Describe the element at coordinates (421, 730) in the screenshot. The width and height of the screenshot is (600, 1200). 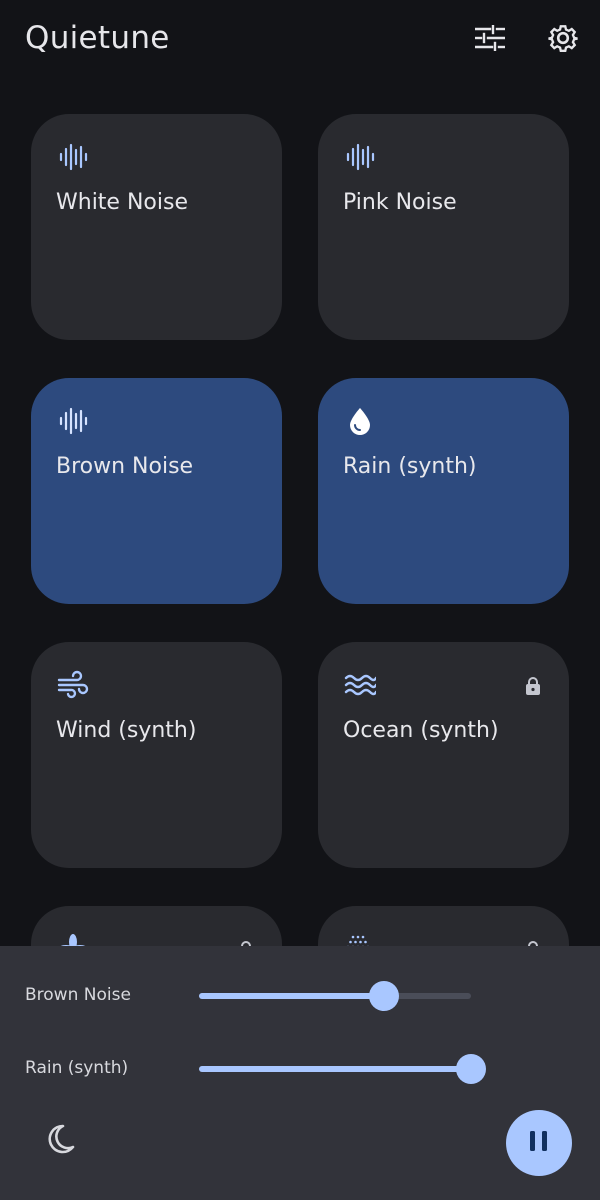
I see `sound-tile-label: Ocean (synth)` at that location.